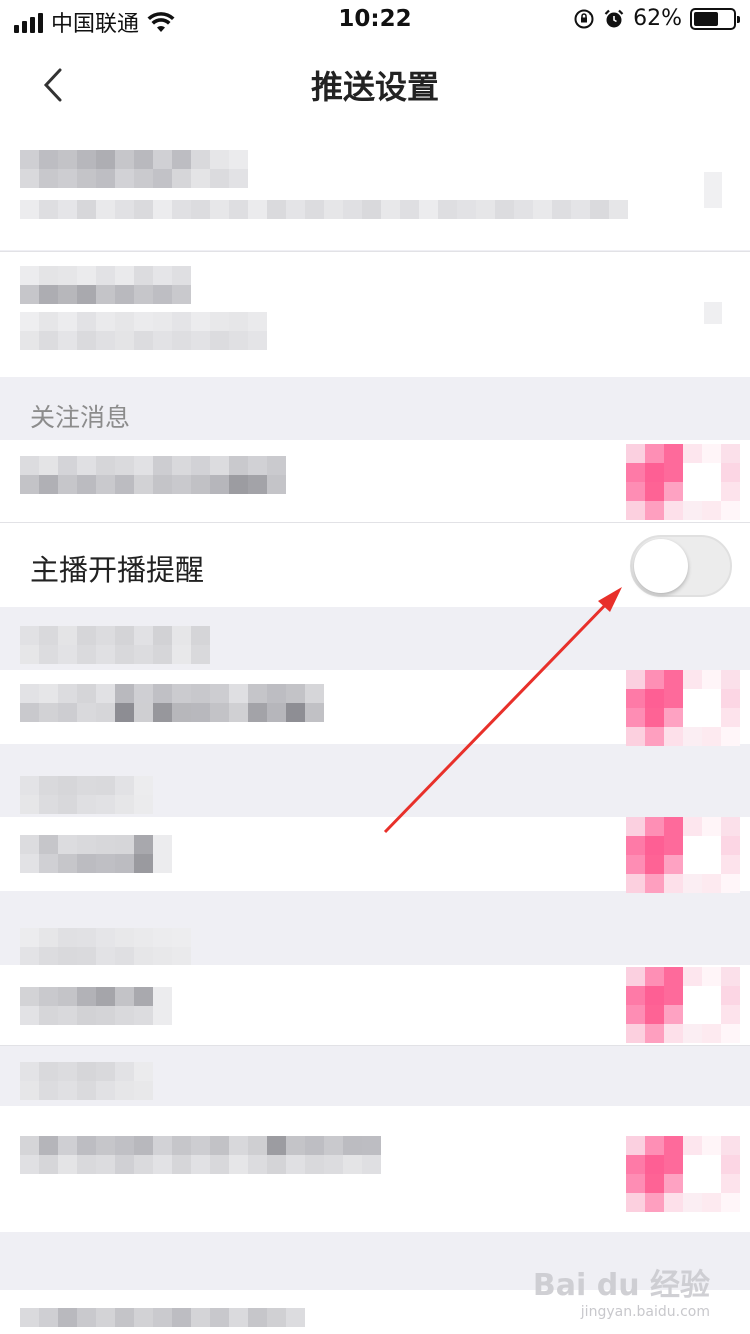 The height and width of the screenshot is (1334, 750). What do you see at coordinates (657, 18) in the screenshot?
I see `battery-percent: 62%` at bounding box center [657, 18].